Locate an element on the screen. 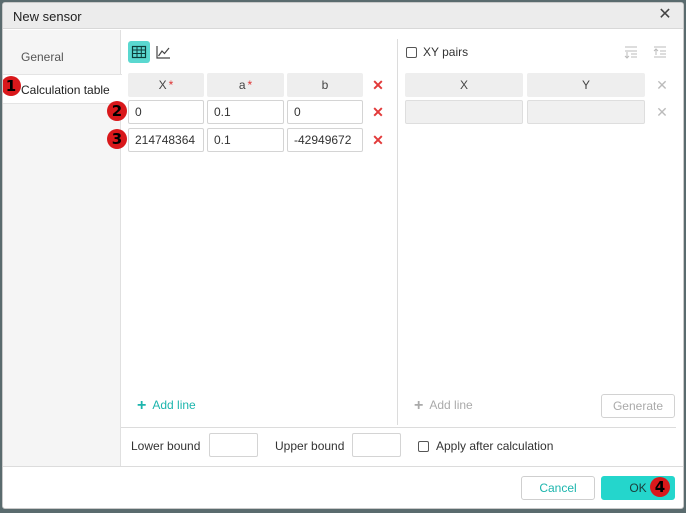  header-b-label: b is located at coordinates (325, 85).